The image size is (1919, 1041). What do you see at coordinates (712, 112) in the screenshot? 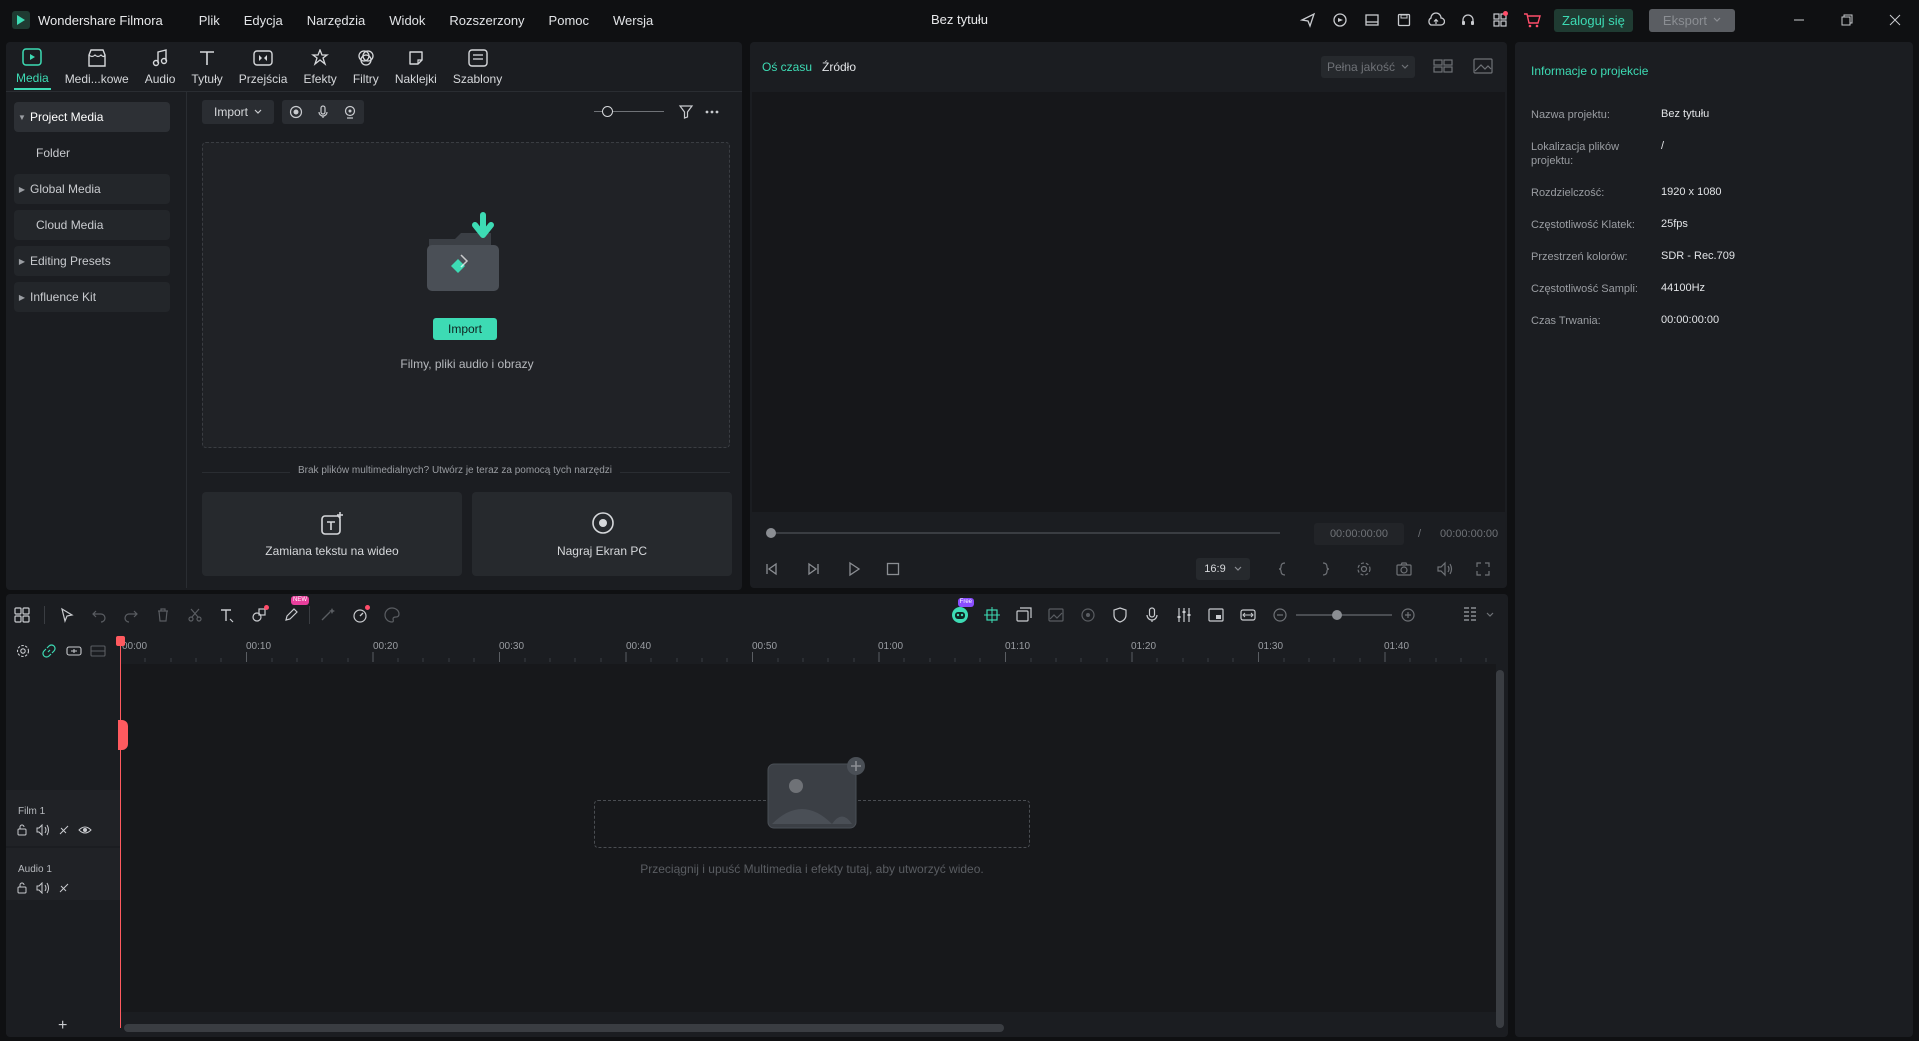
I see `more-options-icon` at bounding box center [712, 112].